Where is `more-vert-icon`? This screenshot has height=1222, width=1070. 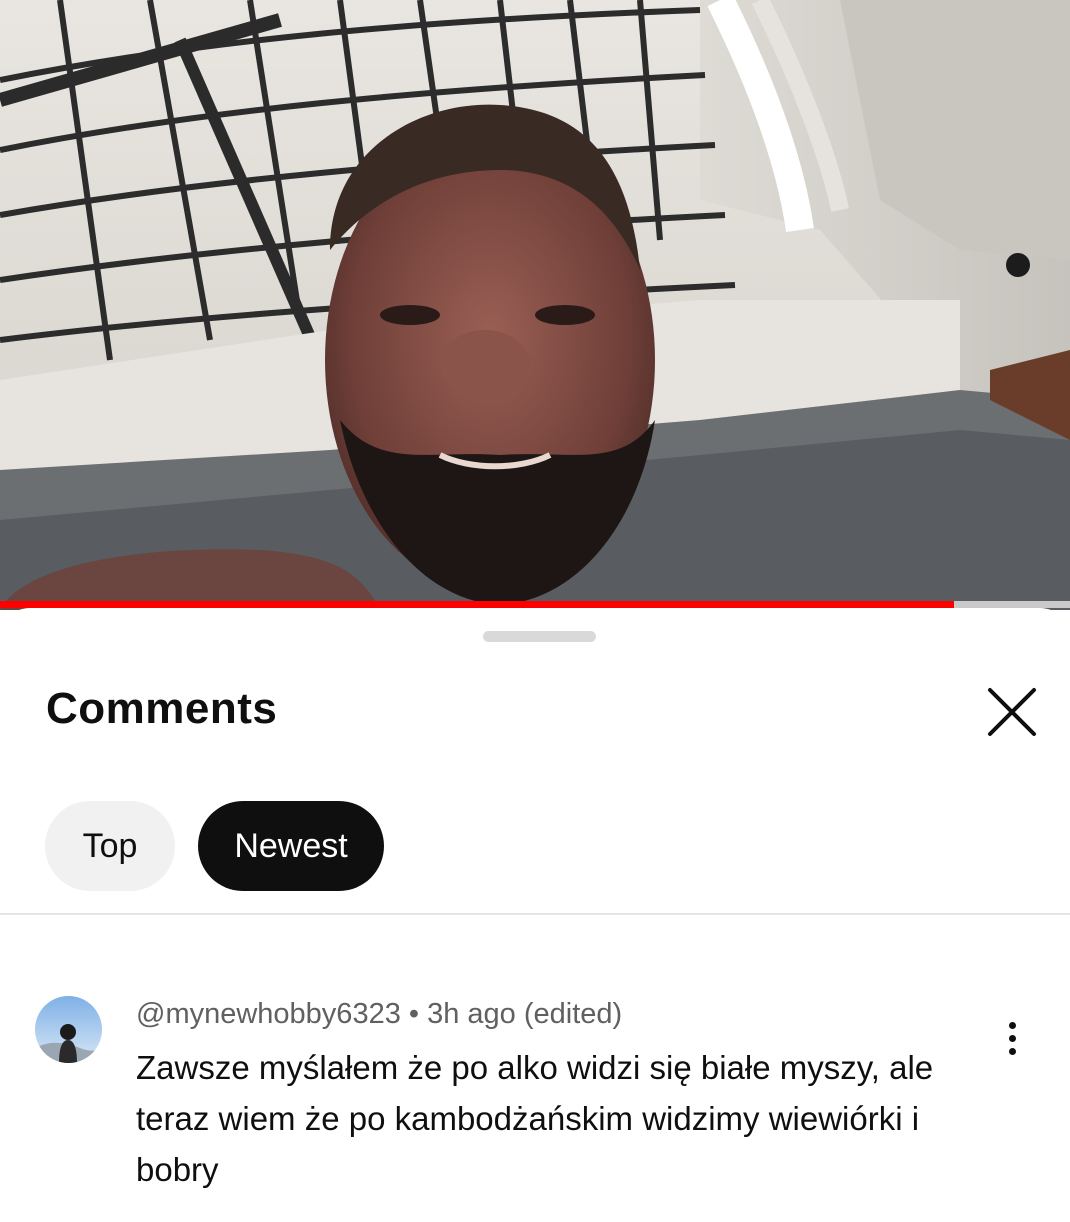
more-vert-icon is located at coordinates (1012, 1025).